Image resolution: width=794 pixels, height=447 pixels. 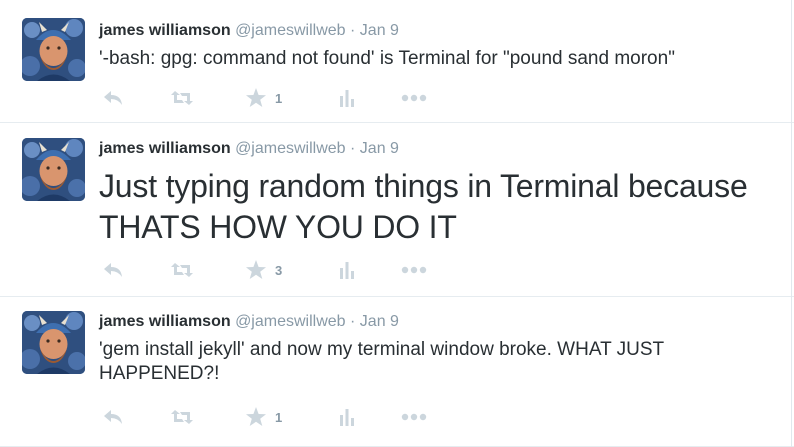 I want to click on favorite-button: 3, so click(x=263, y=270).